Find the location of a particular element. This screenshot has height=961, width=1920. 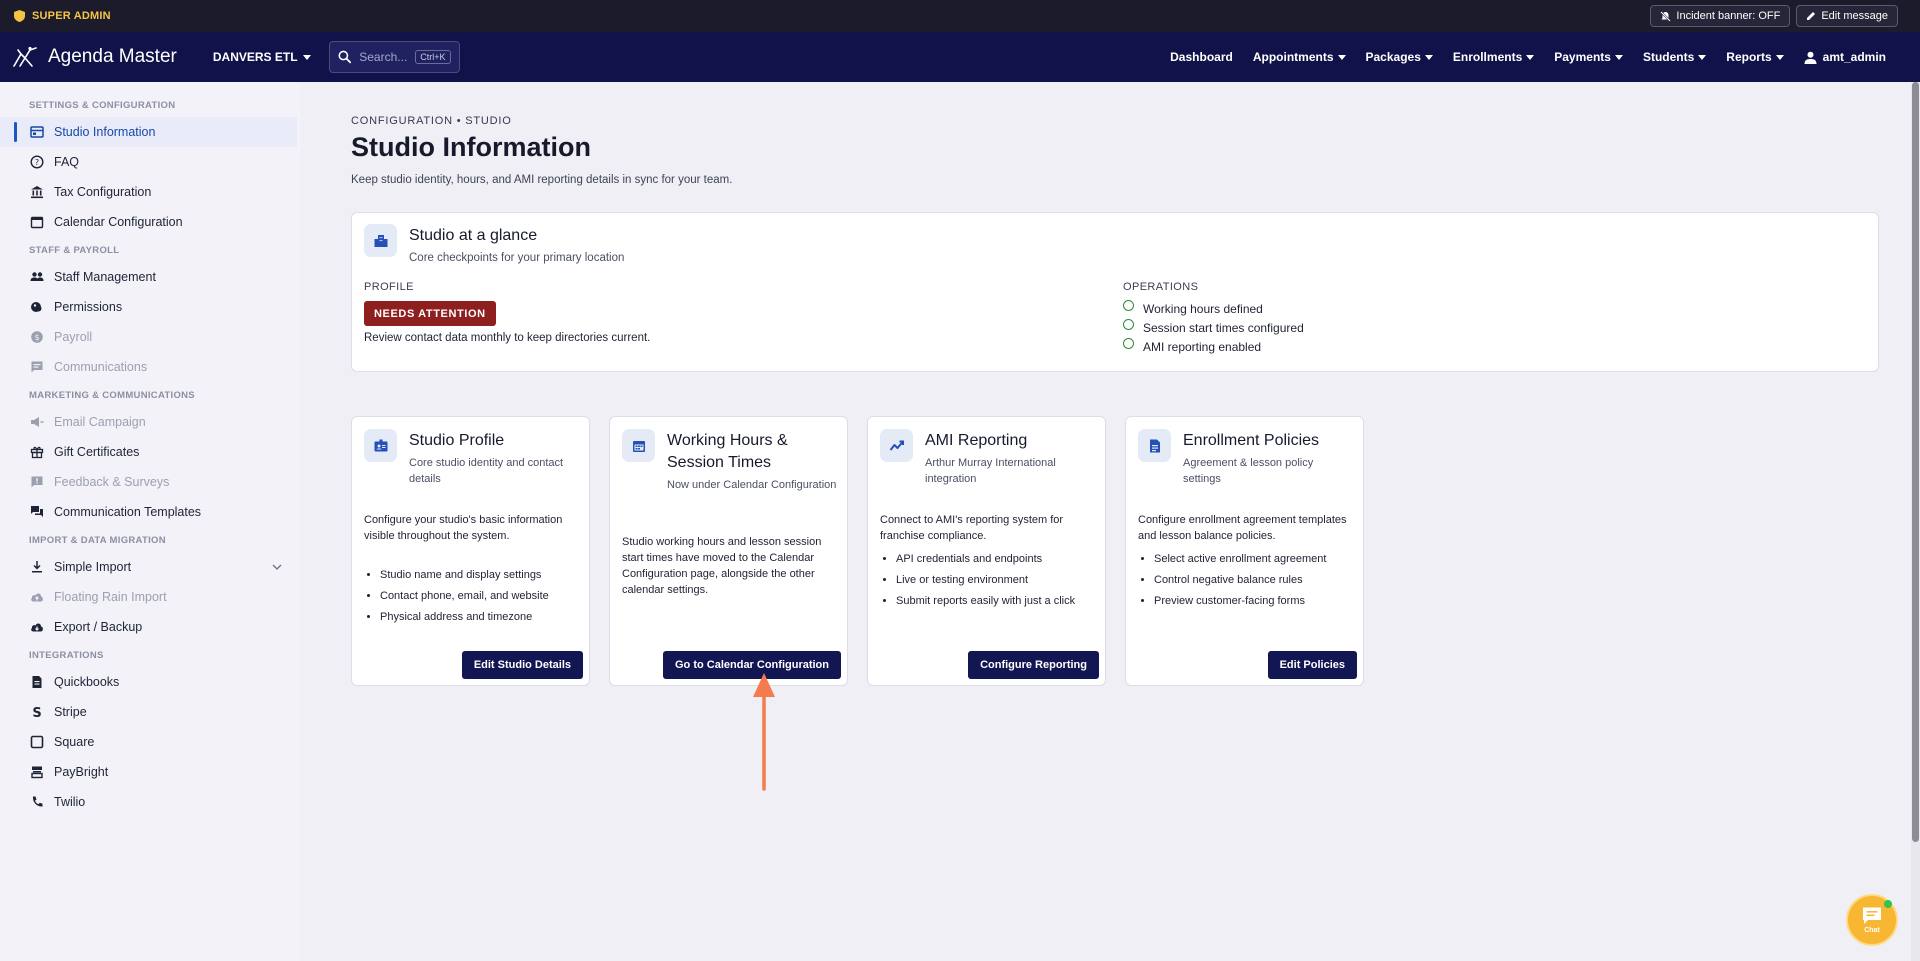

configure-reporting-button: Configure Reporting is located at coordinates (1033, 665).